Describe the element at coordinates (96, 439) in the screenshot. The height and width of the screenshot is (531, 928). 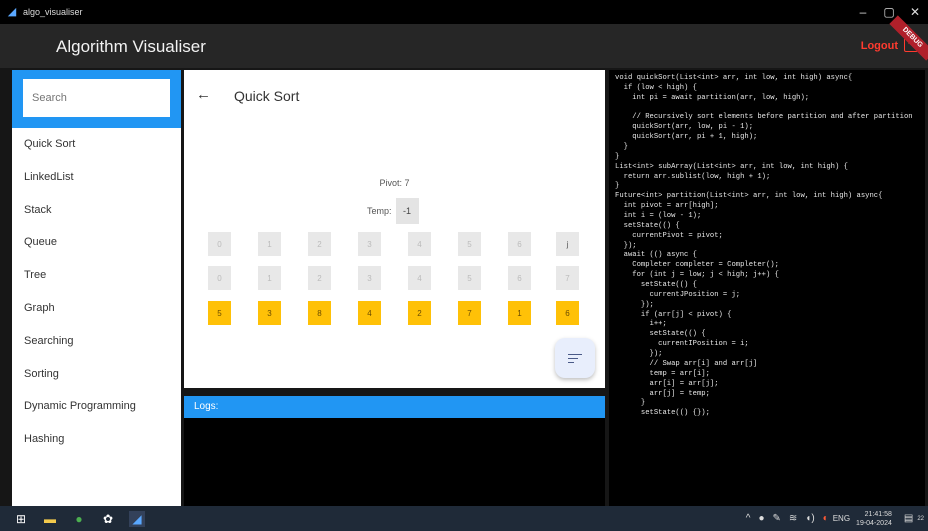
I see `sidebar-item-hashing: Hashing` at that location.